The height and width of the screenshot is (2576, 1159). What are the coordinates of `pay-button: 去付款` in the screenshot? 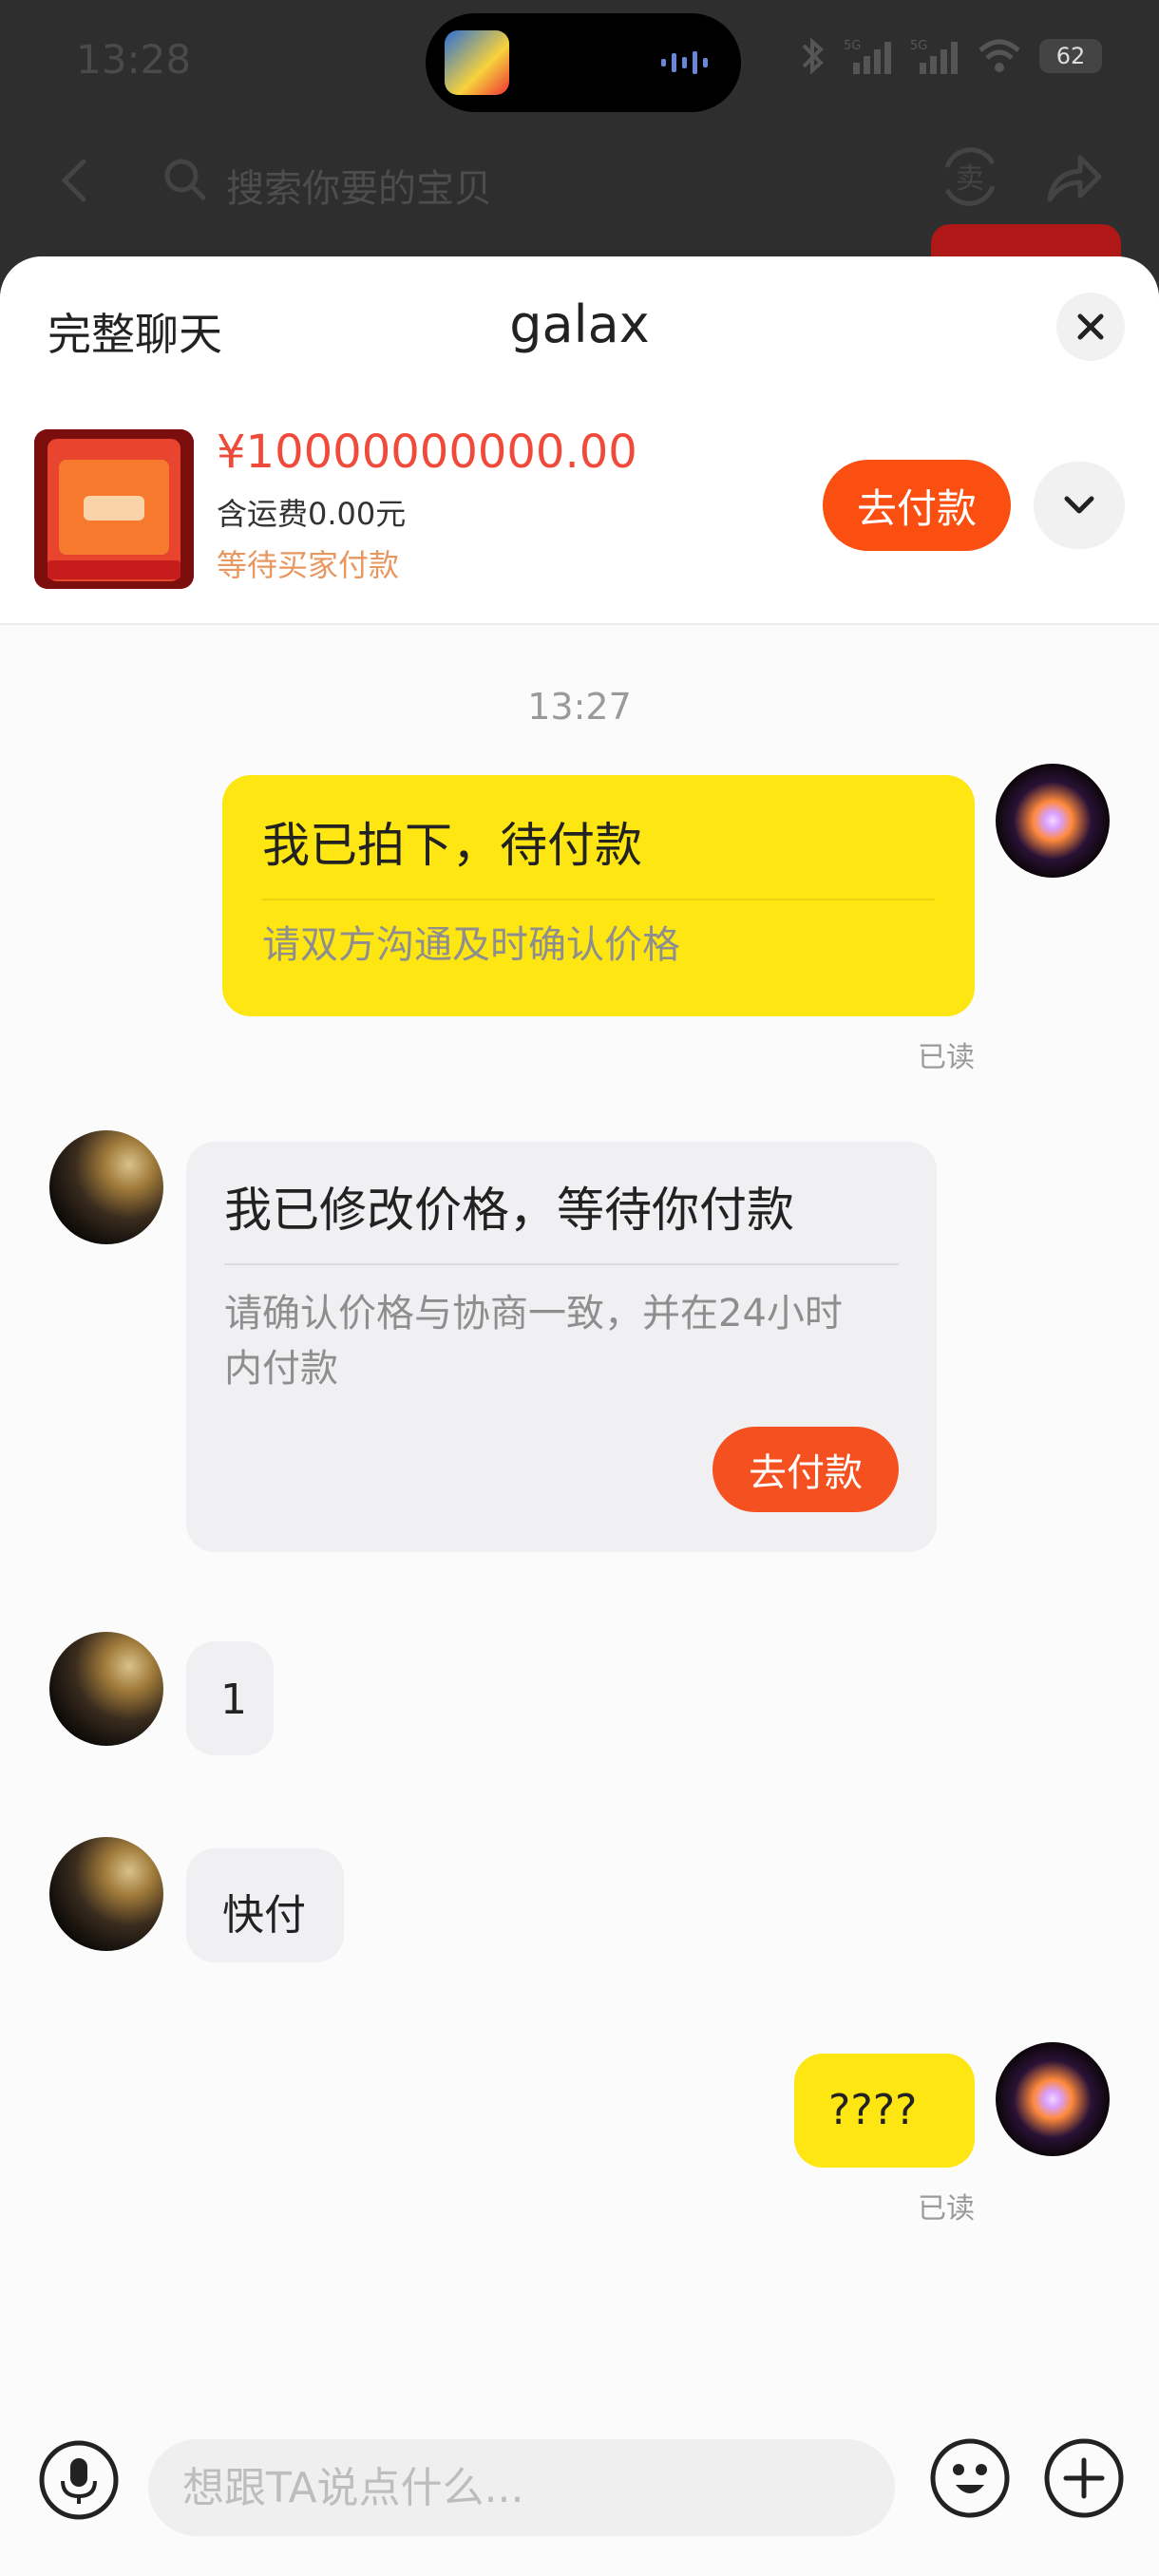 It's located at (917, 506).